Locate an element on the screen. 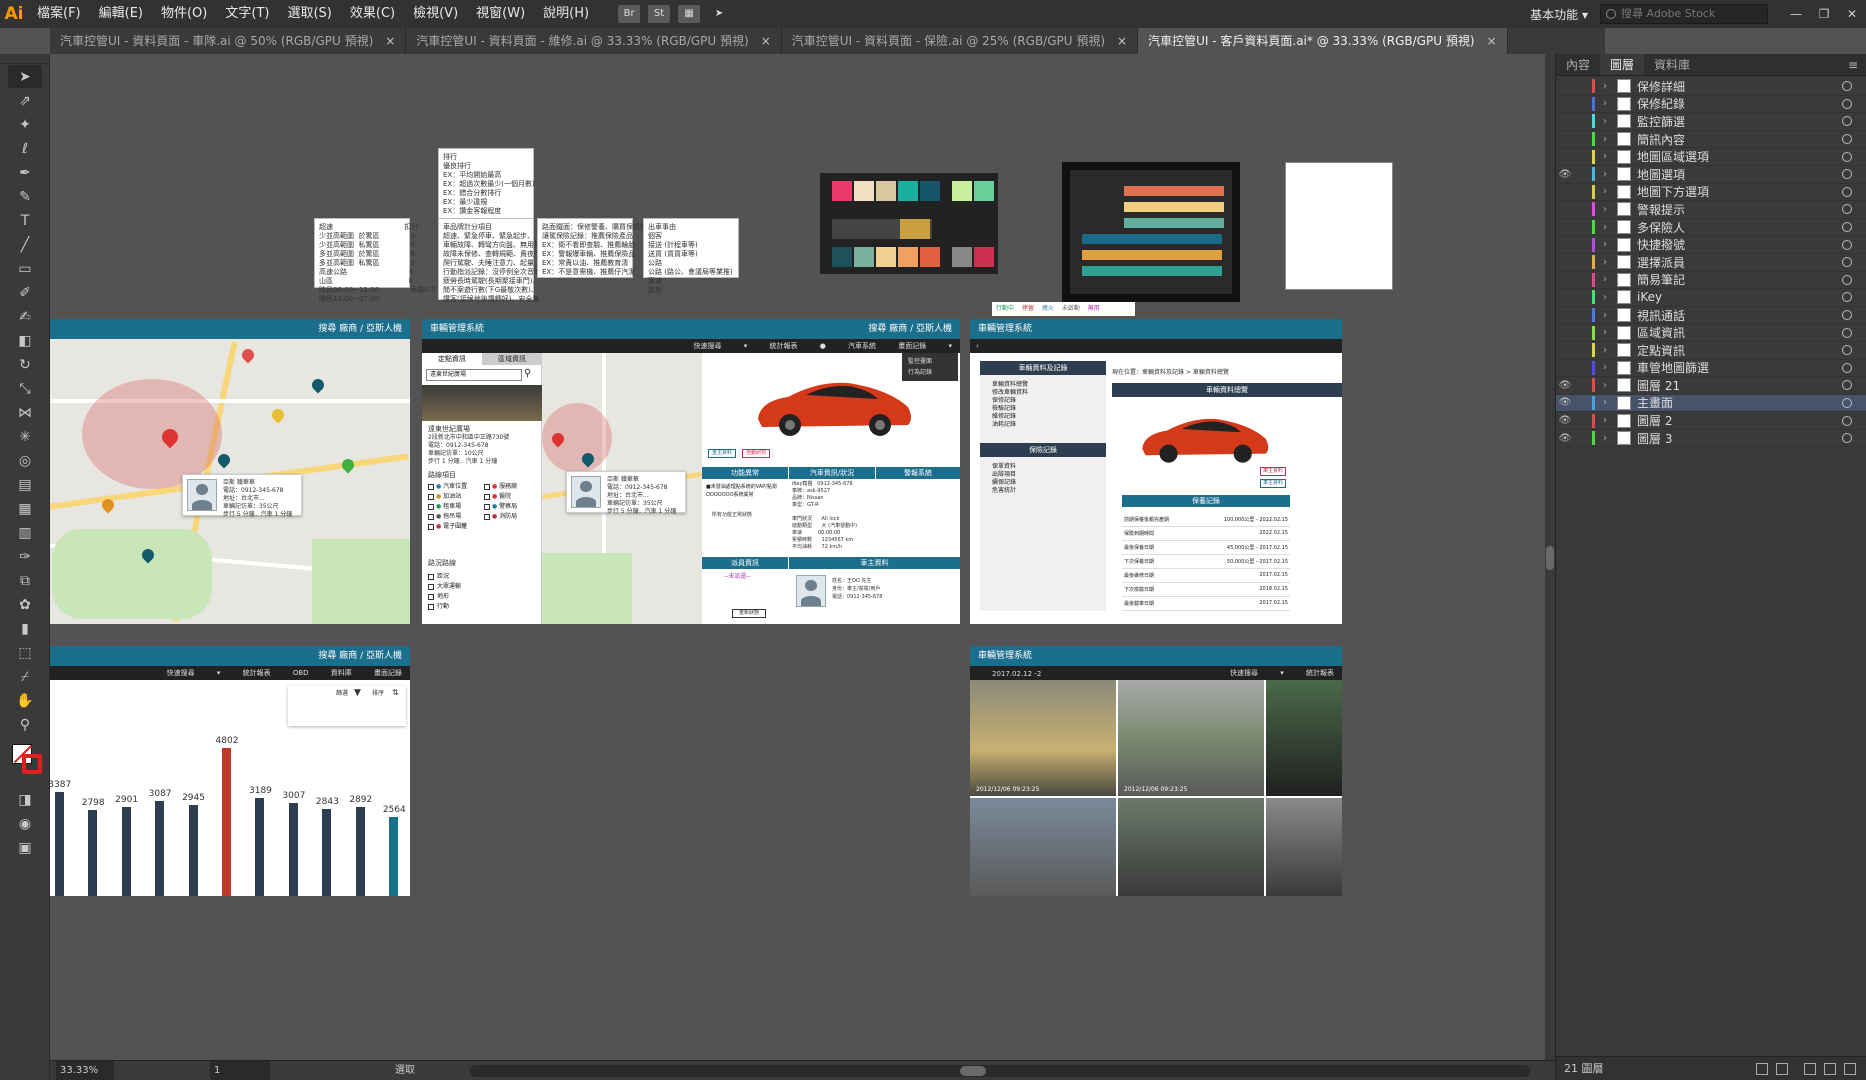  layer-name: 圖層 3 is located at coordinates (1739, 438).